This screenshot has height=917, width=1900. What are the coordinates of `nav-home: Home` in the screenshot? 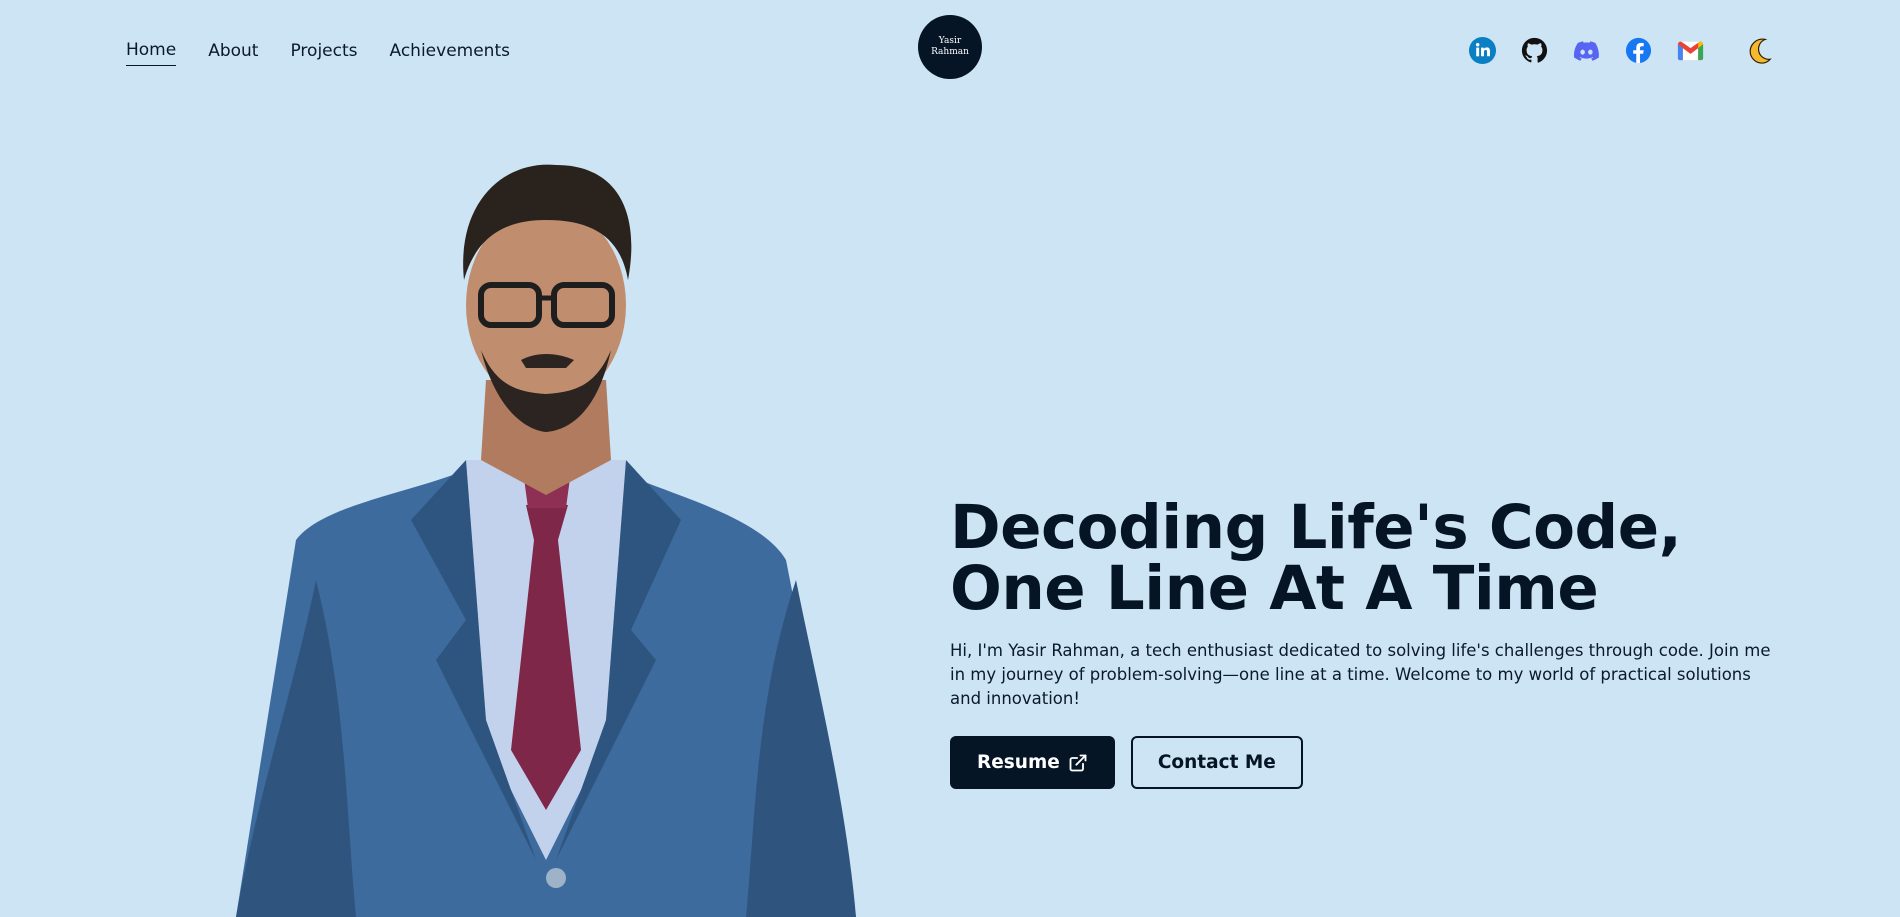 It's located at (151, 52).